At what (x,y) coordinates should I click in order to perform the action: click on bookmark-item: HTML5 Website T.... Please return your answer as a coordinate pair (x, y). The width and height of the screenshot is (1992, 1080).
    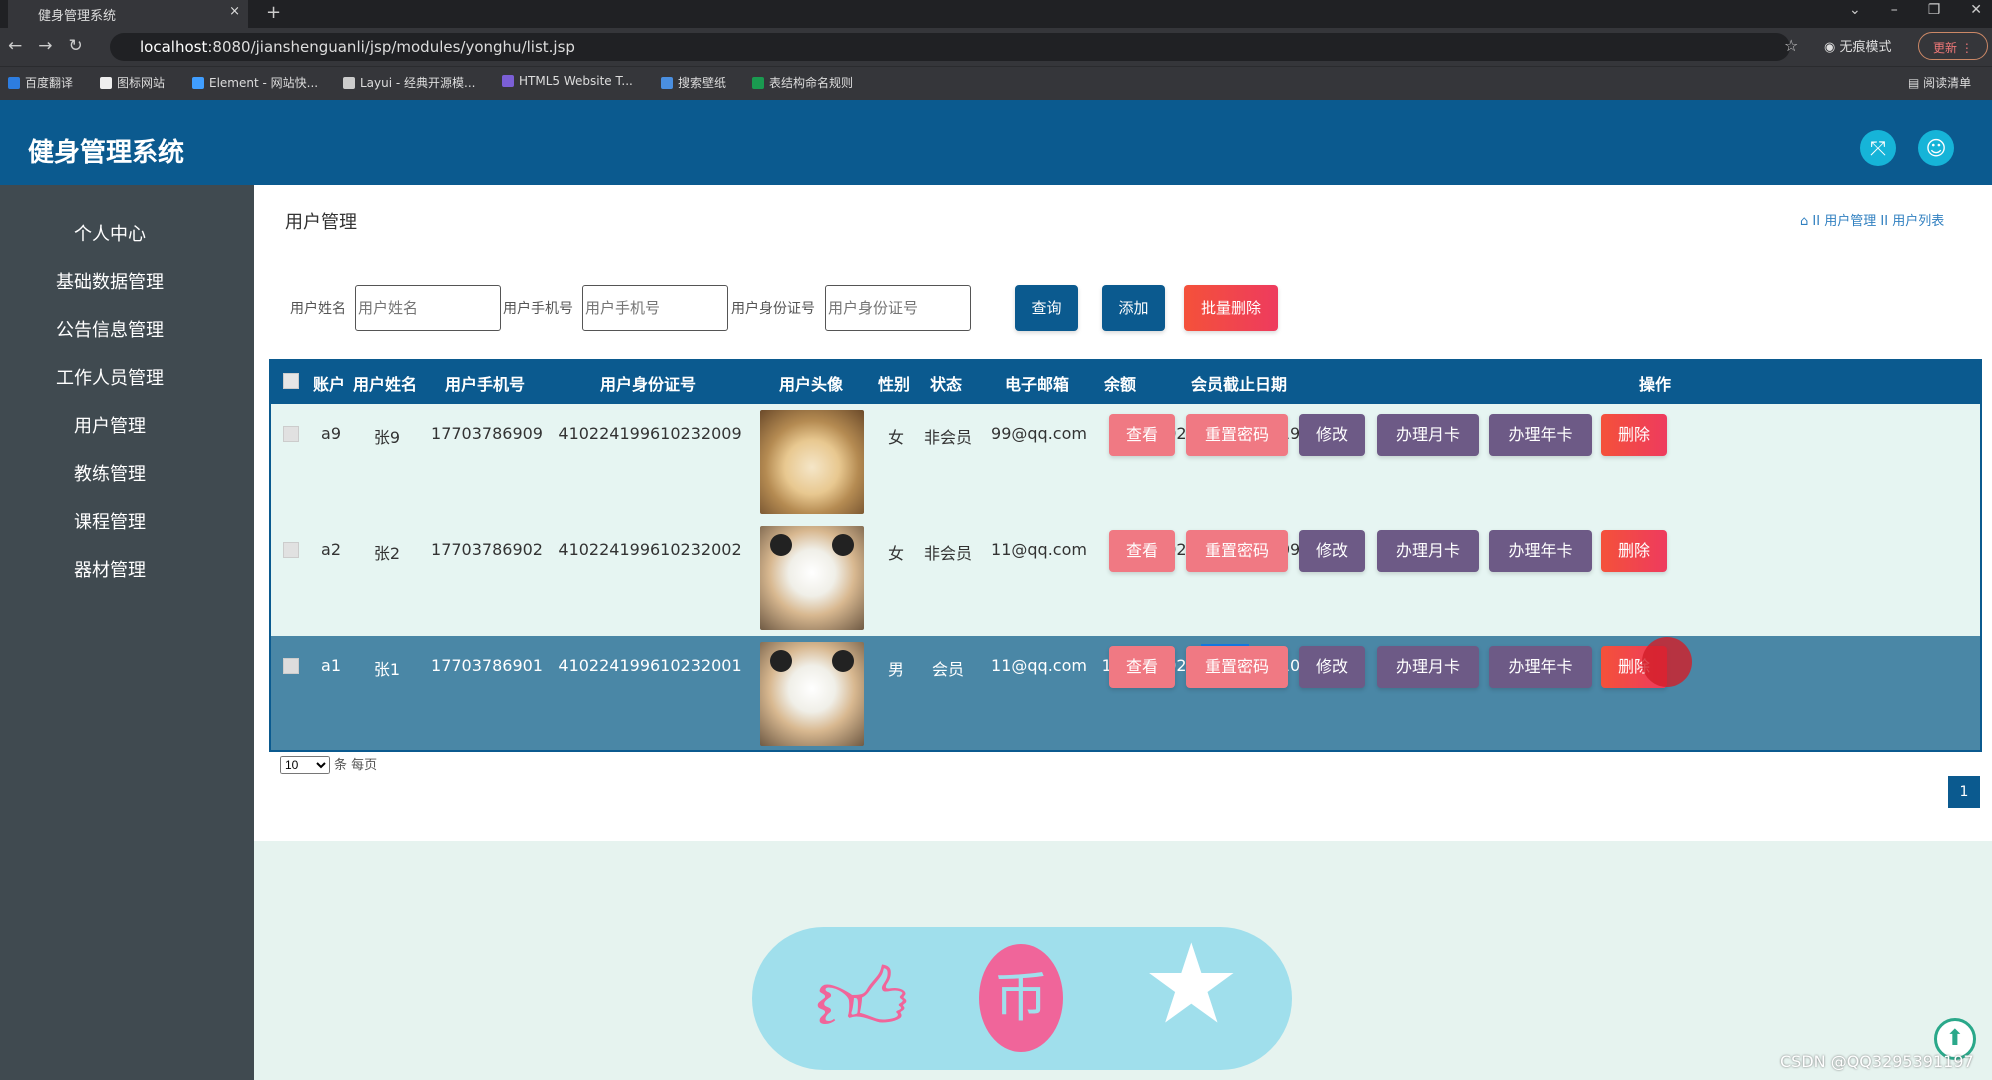
    Looking at the image, I should click on (567, 81).